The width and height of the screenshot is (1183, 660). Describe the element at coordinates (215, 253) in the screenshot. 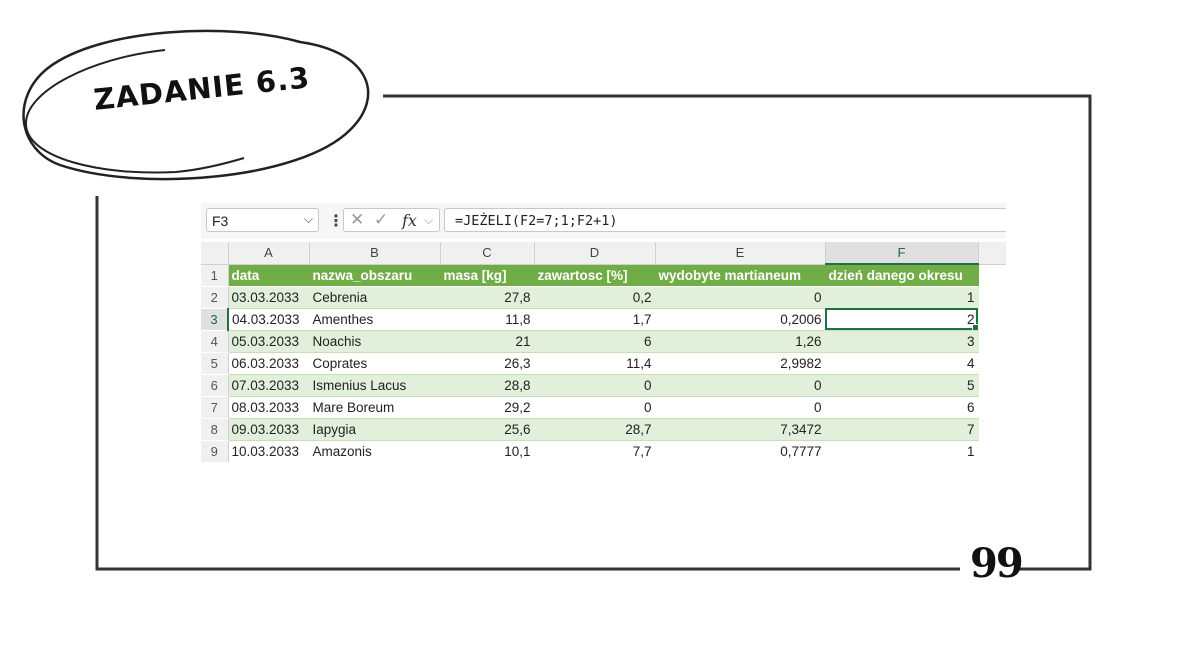

I see `select-all-corner` at that location.